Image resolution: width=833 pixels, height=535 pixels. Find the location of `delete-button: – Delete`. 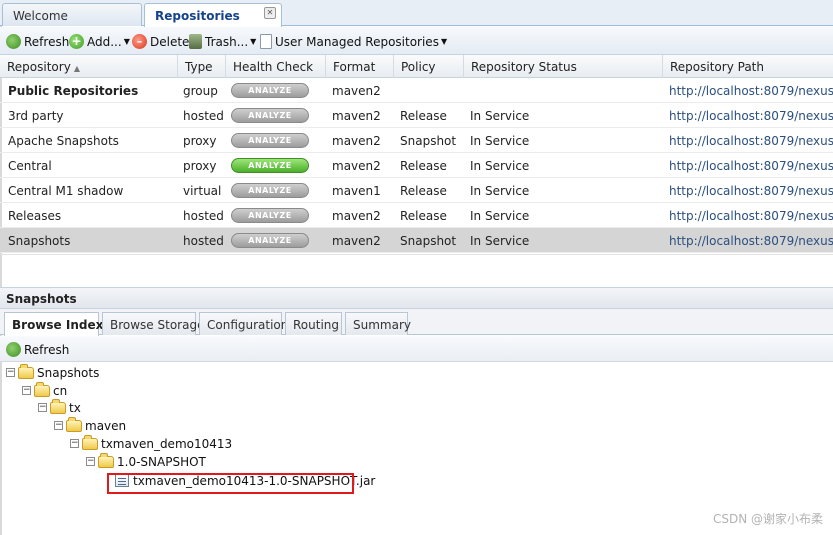

delete-button: – Delete is located at coordinates (160, 41).